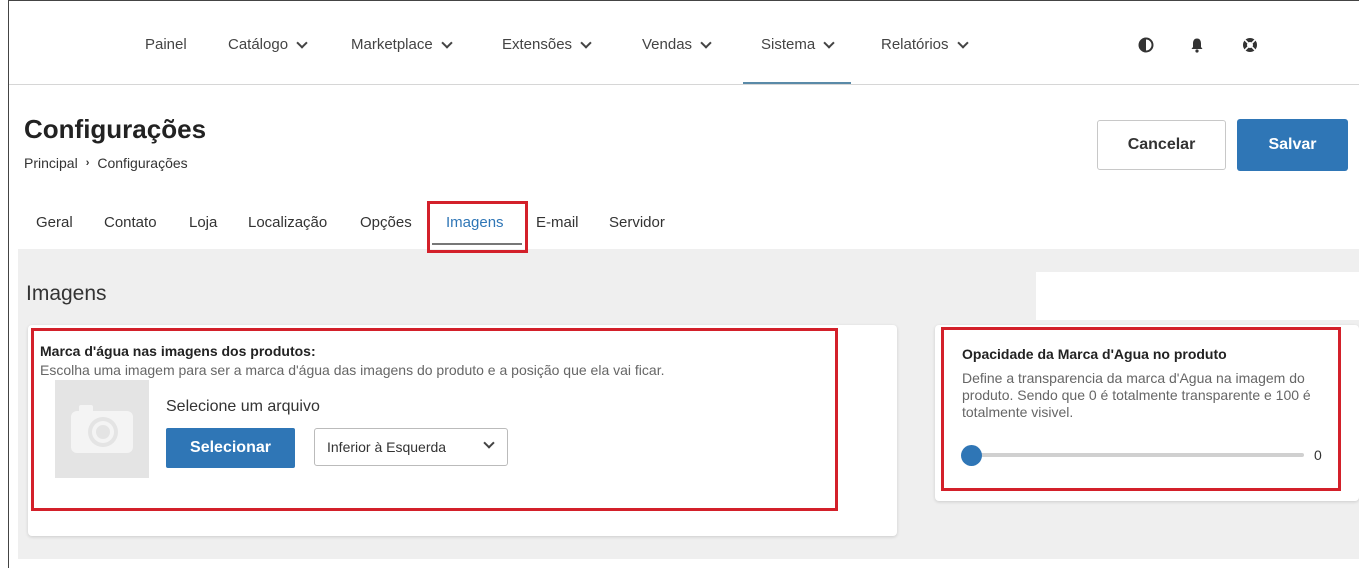  I want to click on breadcrumb: Principal › Configurações, so click(106, 163).